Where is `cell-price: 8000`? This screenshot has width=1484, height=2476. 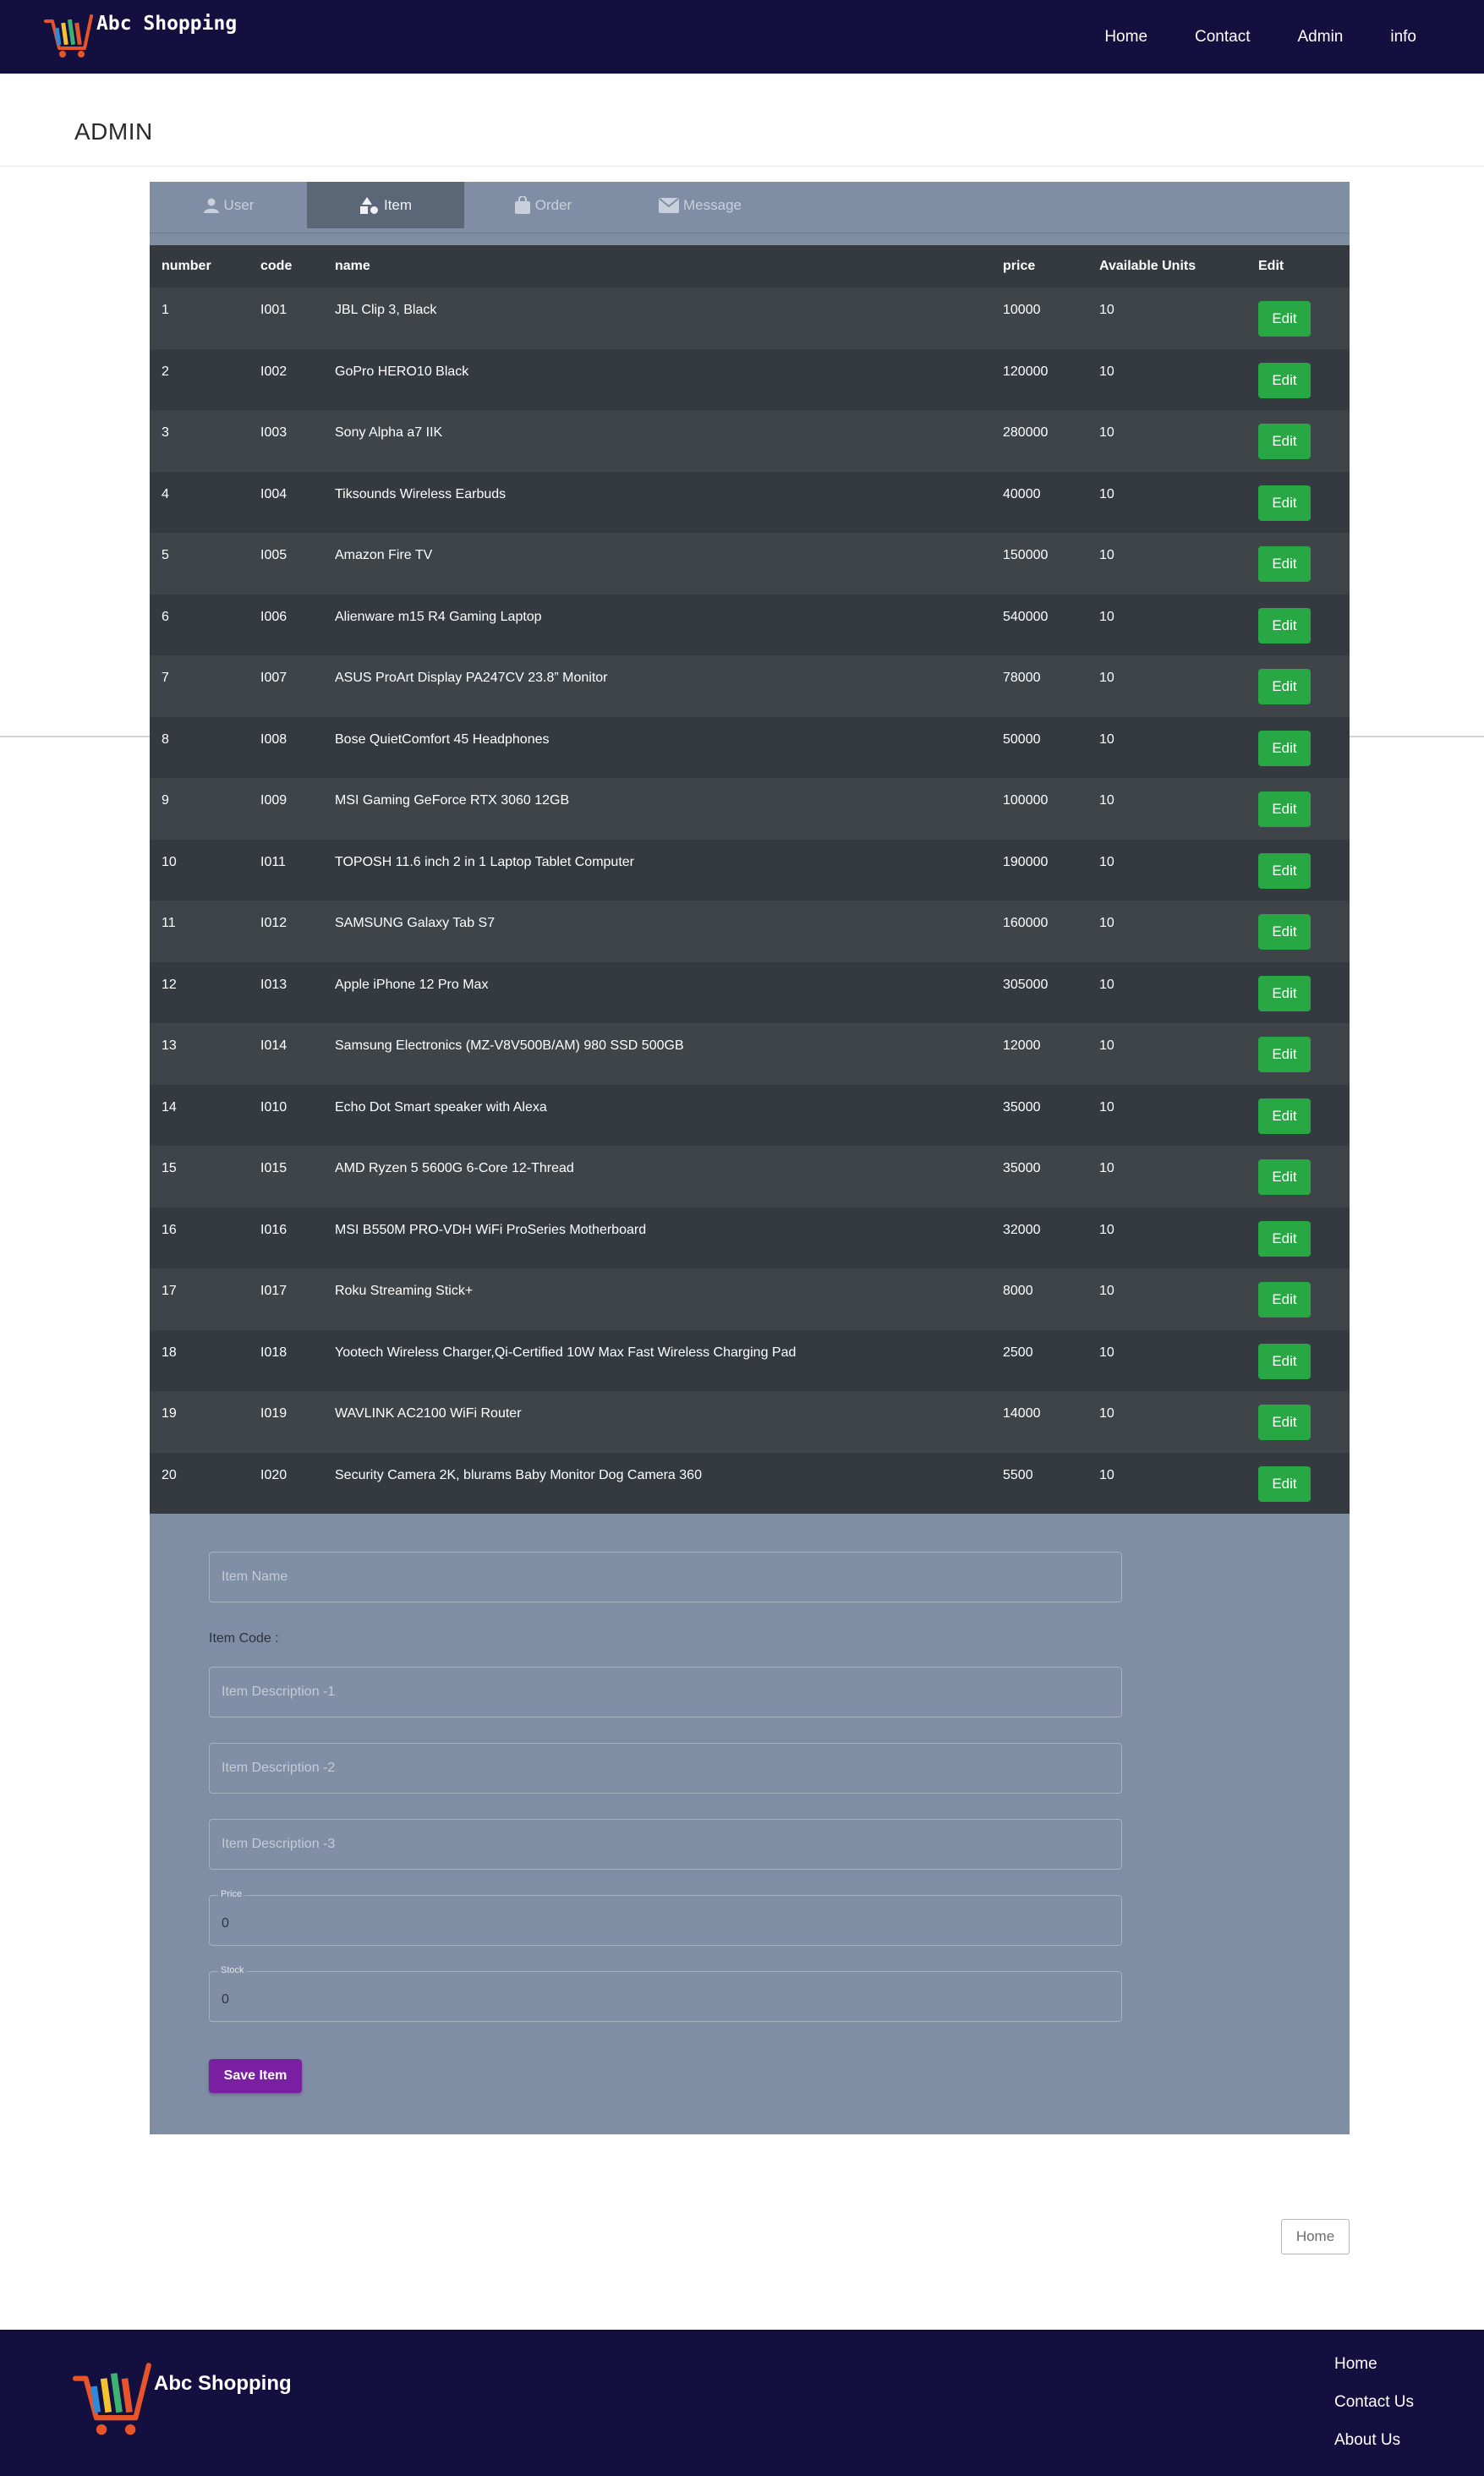 cell-price: 8000 is located at coordinates (1018, 1291).